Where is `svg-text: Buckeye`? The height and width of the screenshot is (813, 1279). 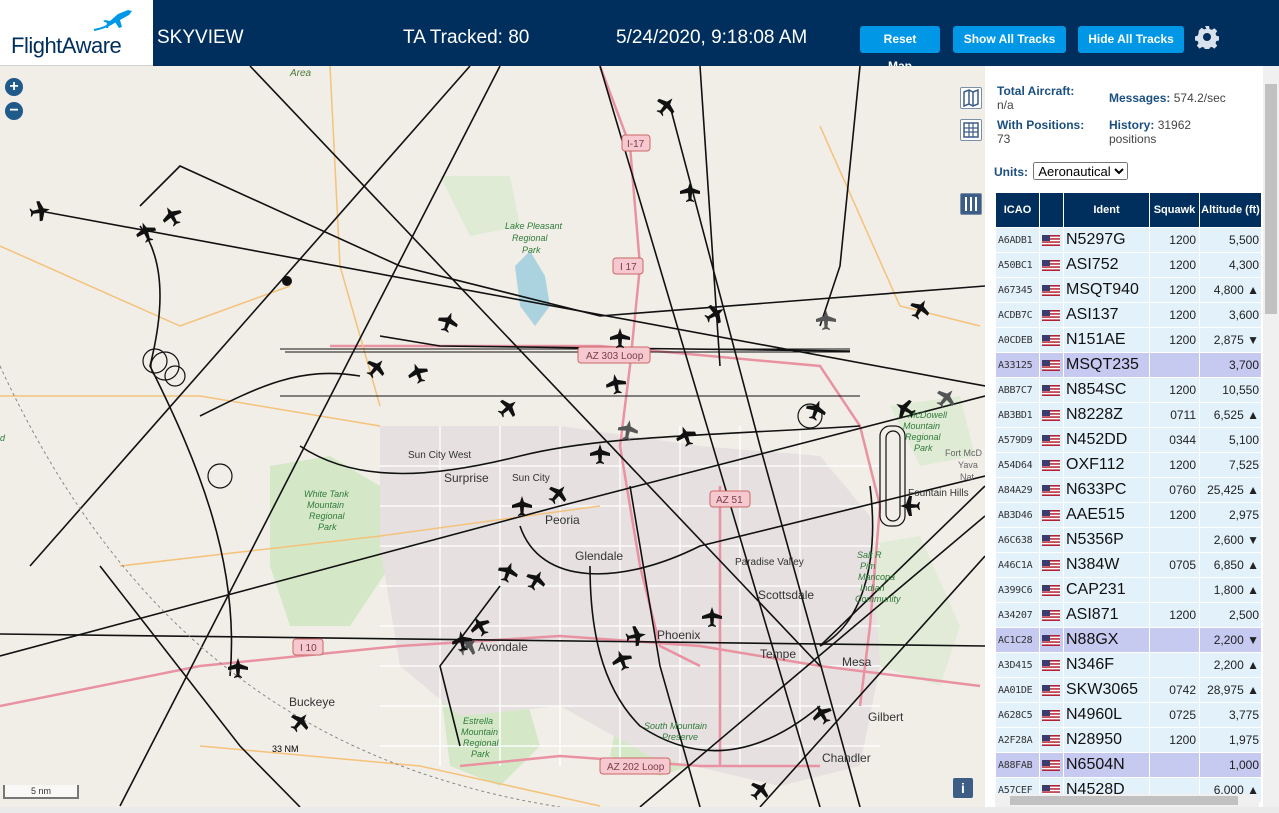
svg-text: Buckeye is located at coordinates (312, 702).